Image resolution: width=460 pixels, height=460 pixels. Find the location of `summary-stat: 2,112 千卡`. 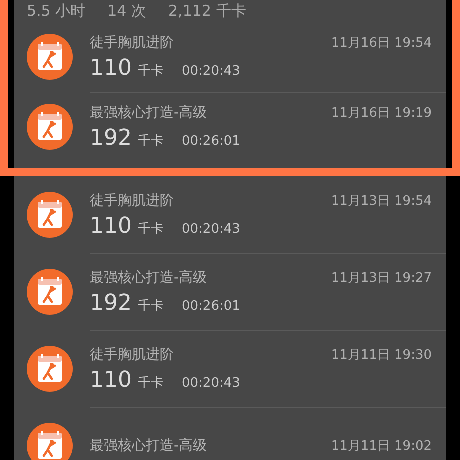

summary-stat: 2,112 千卡 is located at coordinates (207, 11).